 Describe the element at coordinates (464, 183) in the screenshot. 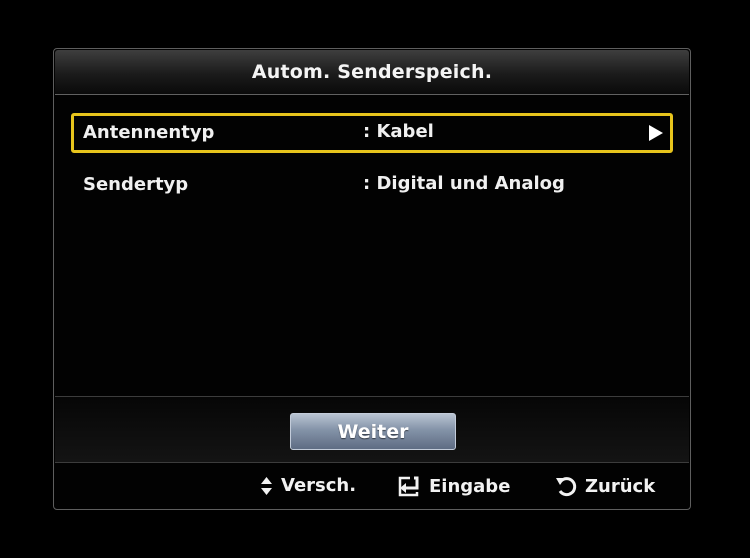

I see `menu-item-value: : Digital und Analog` at that location.